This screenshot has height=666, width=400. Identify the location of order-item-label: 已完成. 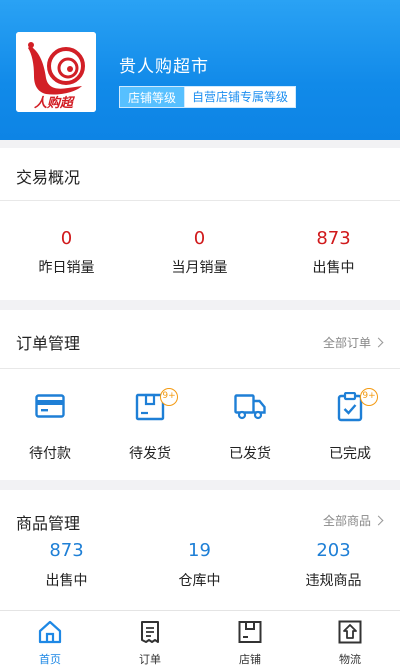
(350, 454).